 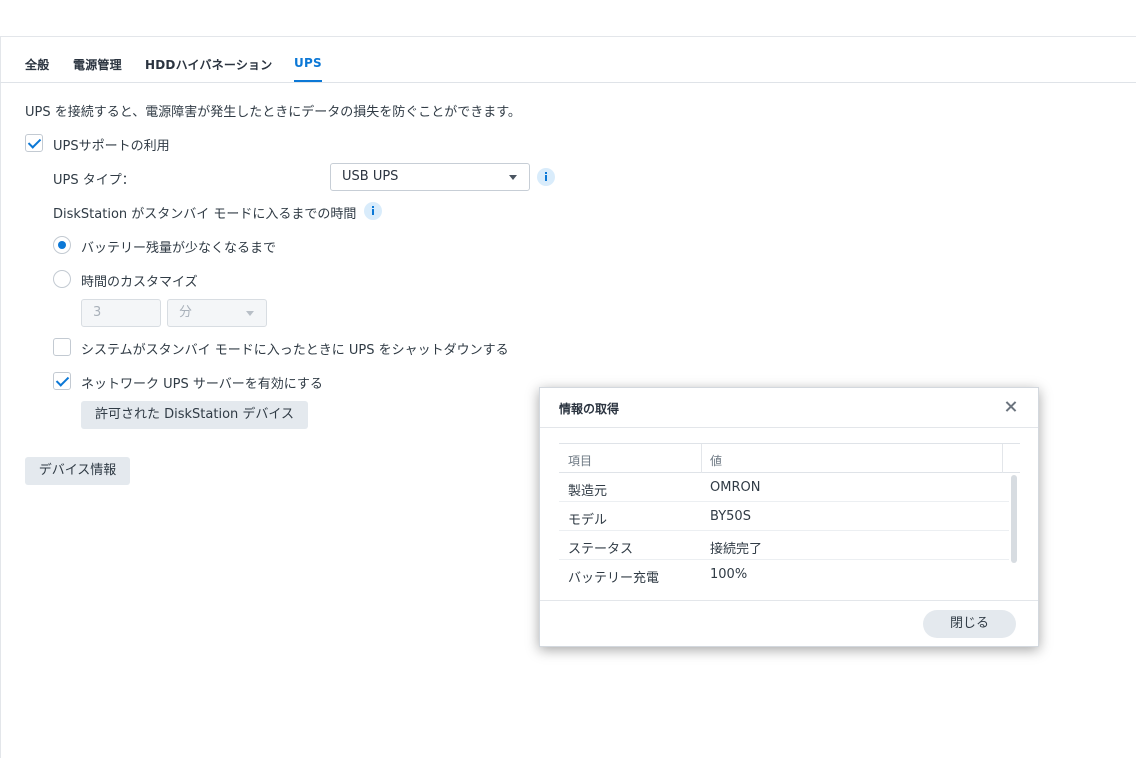 I want to click on table-row: 製造元 OMRON, so click(x=784, y=487).